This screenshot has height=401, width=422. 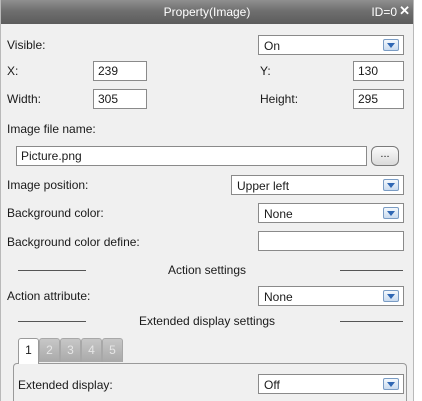 I want to click on tab-1: 1, so click(x=28, y=351).